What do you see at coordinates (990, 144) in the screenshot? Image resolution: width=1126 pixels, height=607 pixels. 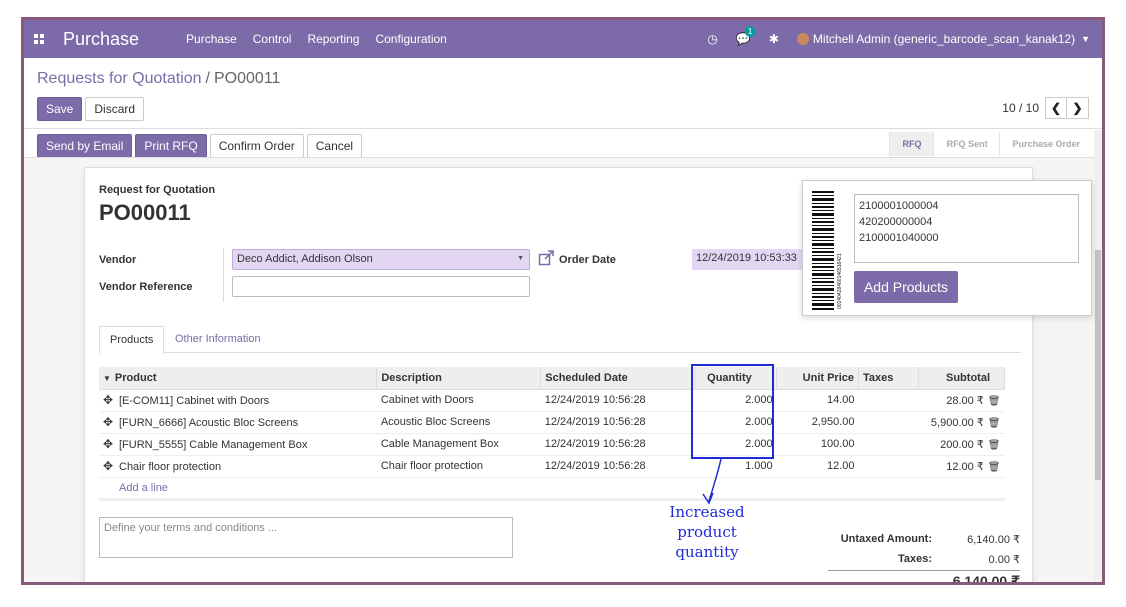 I see `stage-bar: RFQ RFQ Sent Purchase Order` at bounding box center [990, 144].